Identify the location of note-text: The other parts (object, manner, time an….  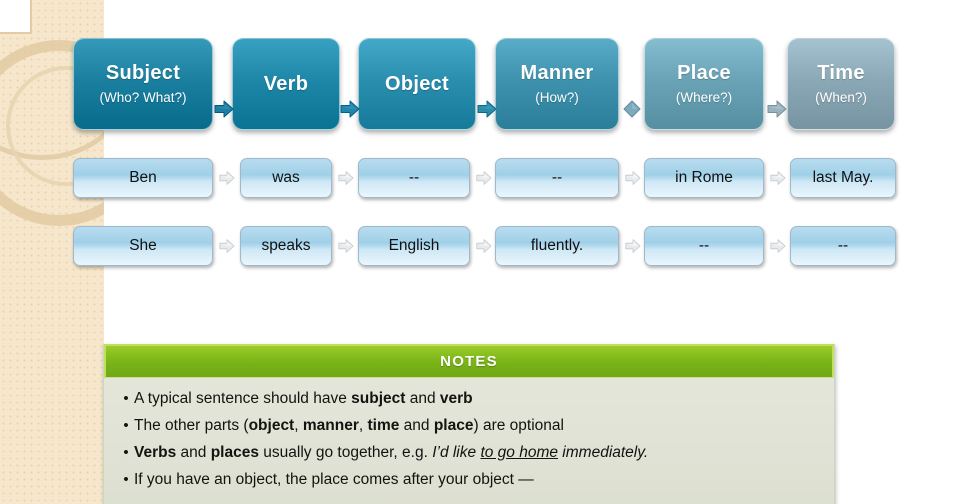
(349, 425).